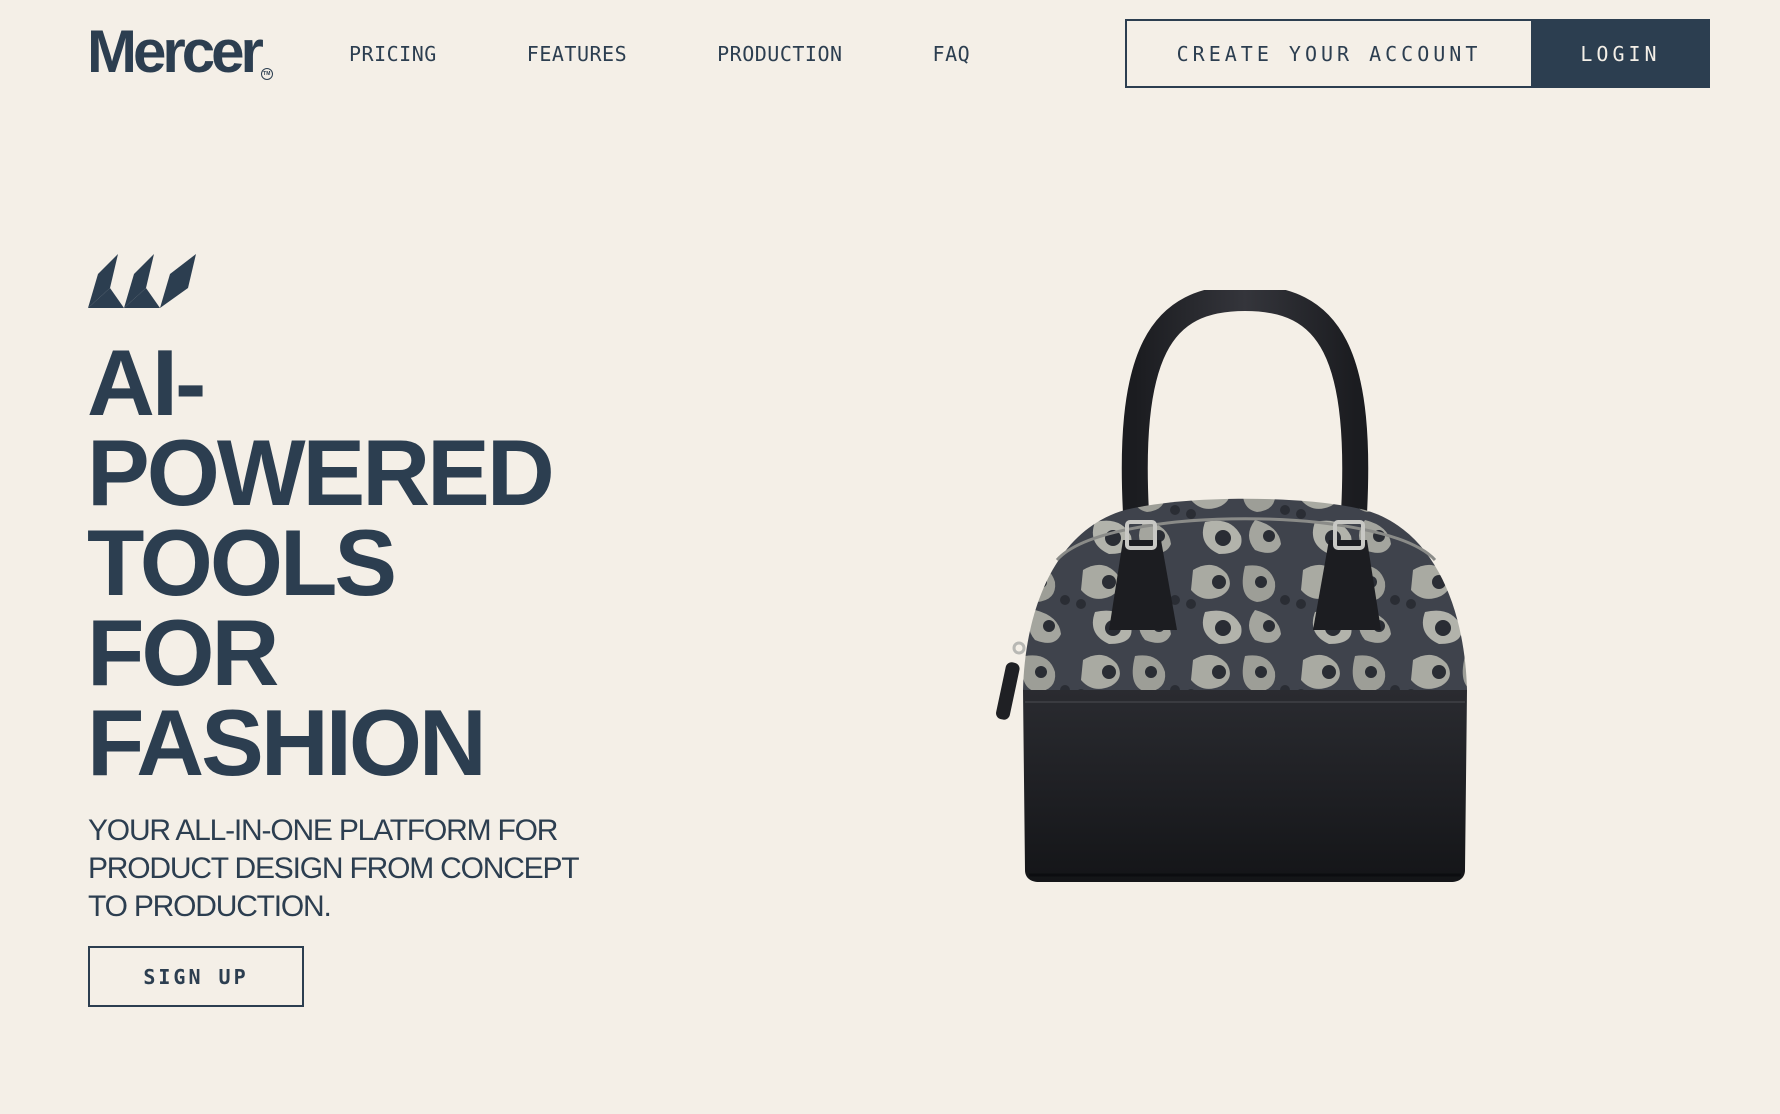 This screenshot has width=1780, height=1114. Describe the element at coordinates (952, 54) in the screenshot. I see `nav-faq: FAQ` at that location.